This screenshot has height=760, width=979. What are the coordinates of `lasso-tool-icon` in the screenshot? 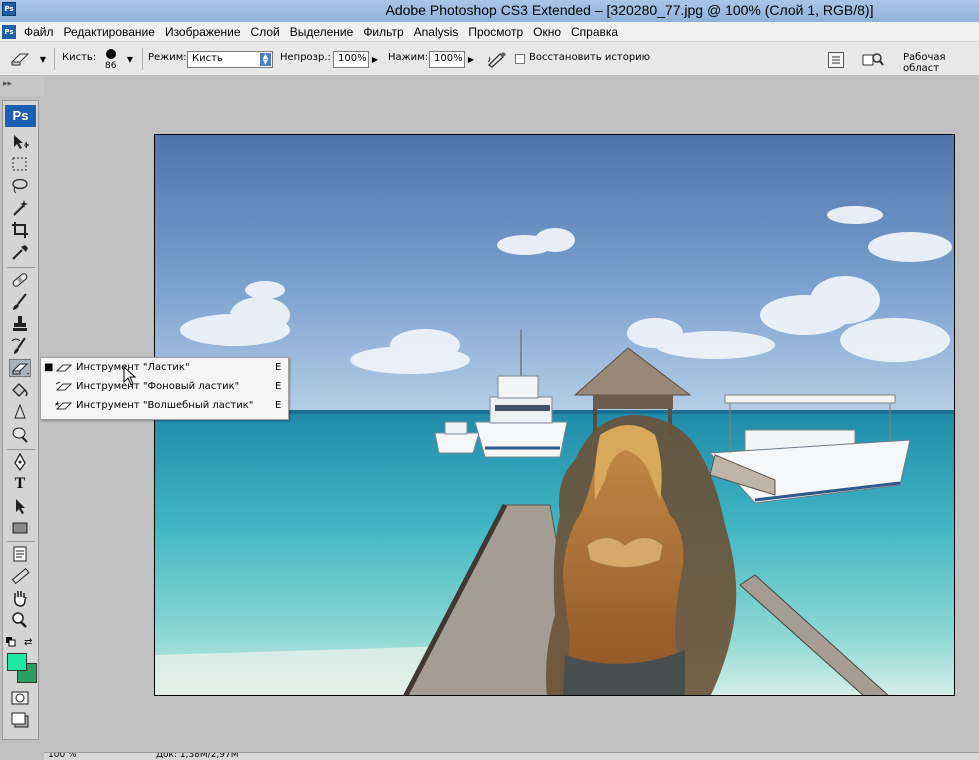 It's located at (20, 186).